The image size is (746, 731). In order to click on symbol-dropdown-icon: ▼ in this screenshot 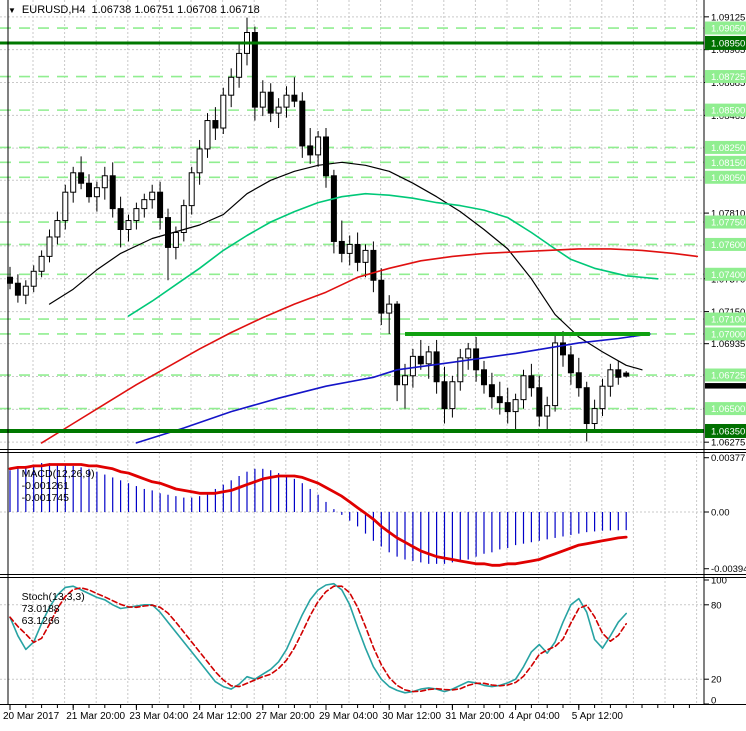, I will do `click(12, 10)`.